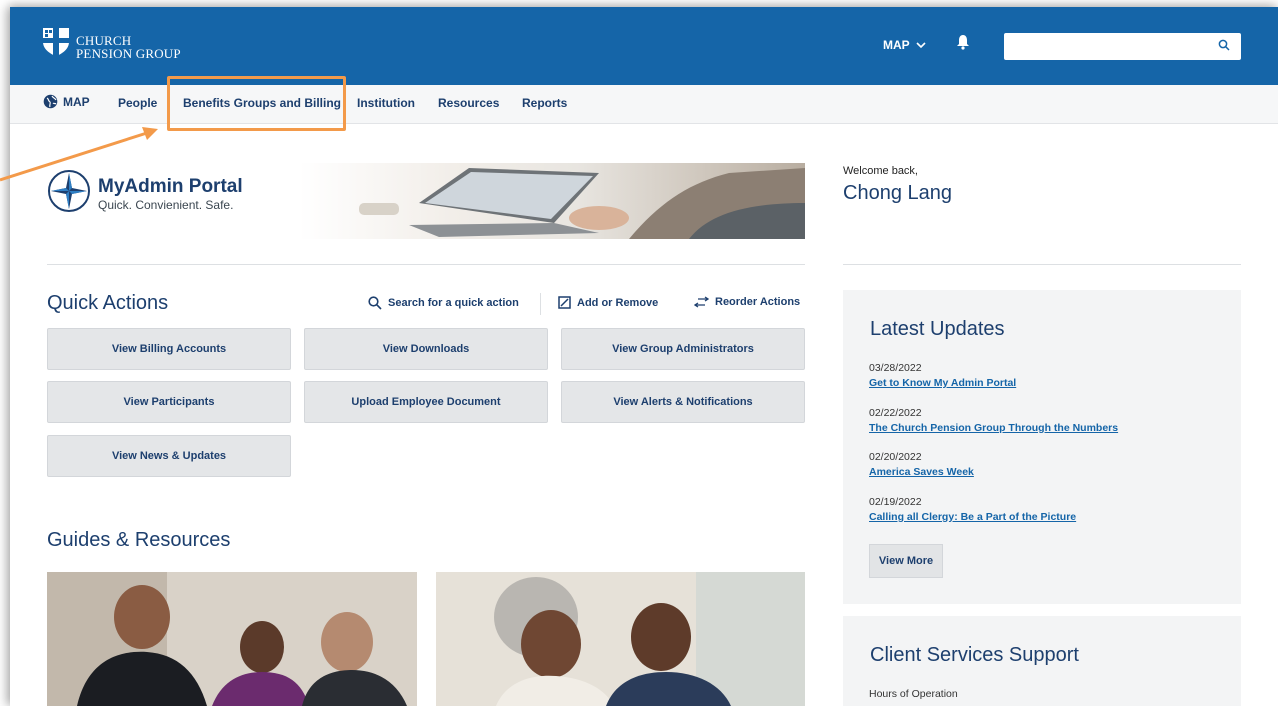  I want to click on chevron-down-icon, so click(921, 44).